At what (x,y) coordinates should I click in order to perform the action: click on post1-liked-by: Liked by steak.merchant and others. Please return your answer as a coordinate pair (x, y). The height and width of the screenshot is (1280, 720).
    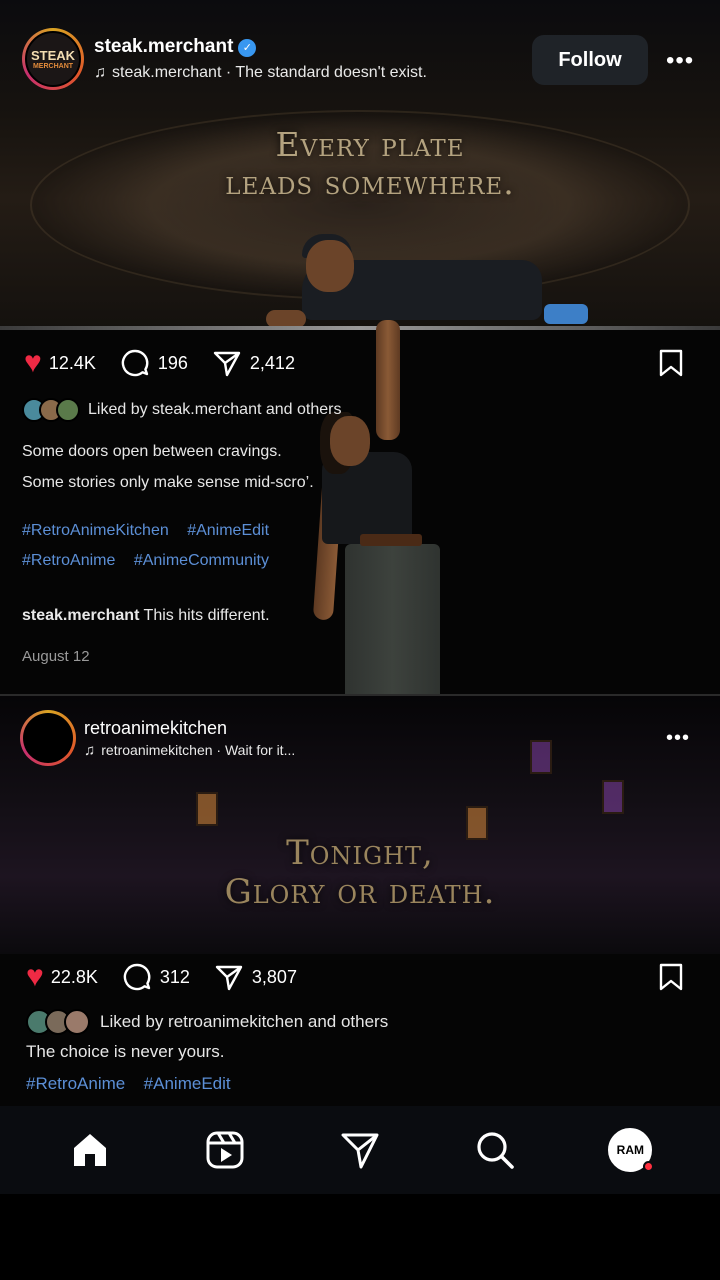
    Looking at the image, I should click on (181, 410).